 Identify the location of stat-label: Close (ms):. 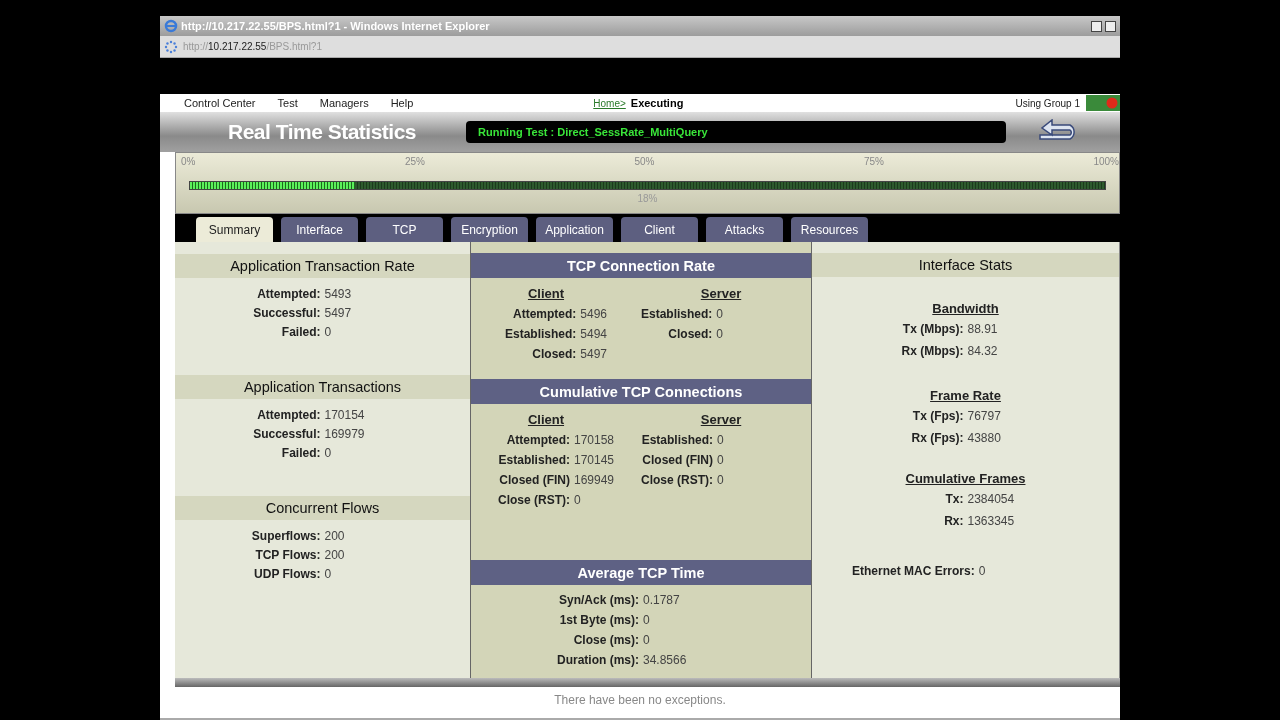
(605, 640).